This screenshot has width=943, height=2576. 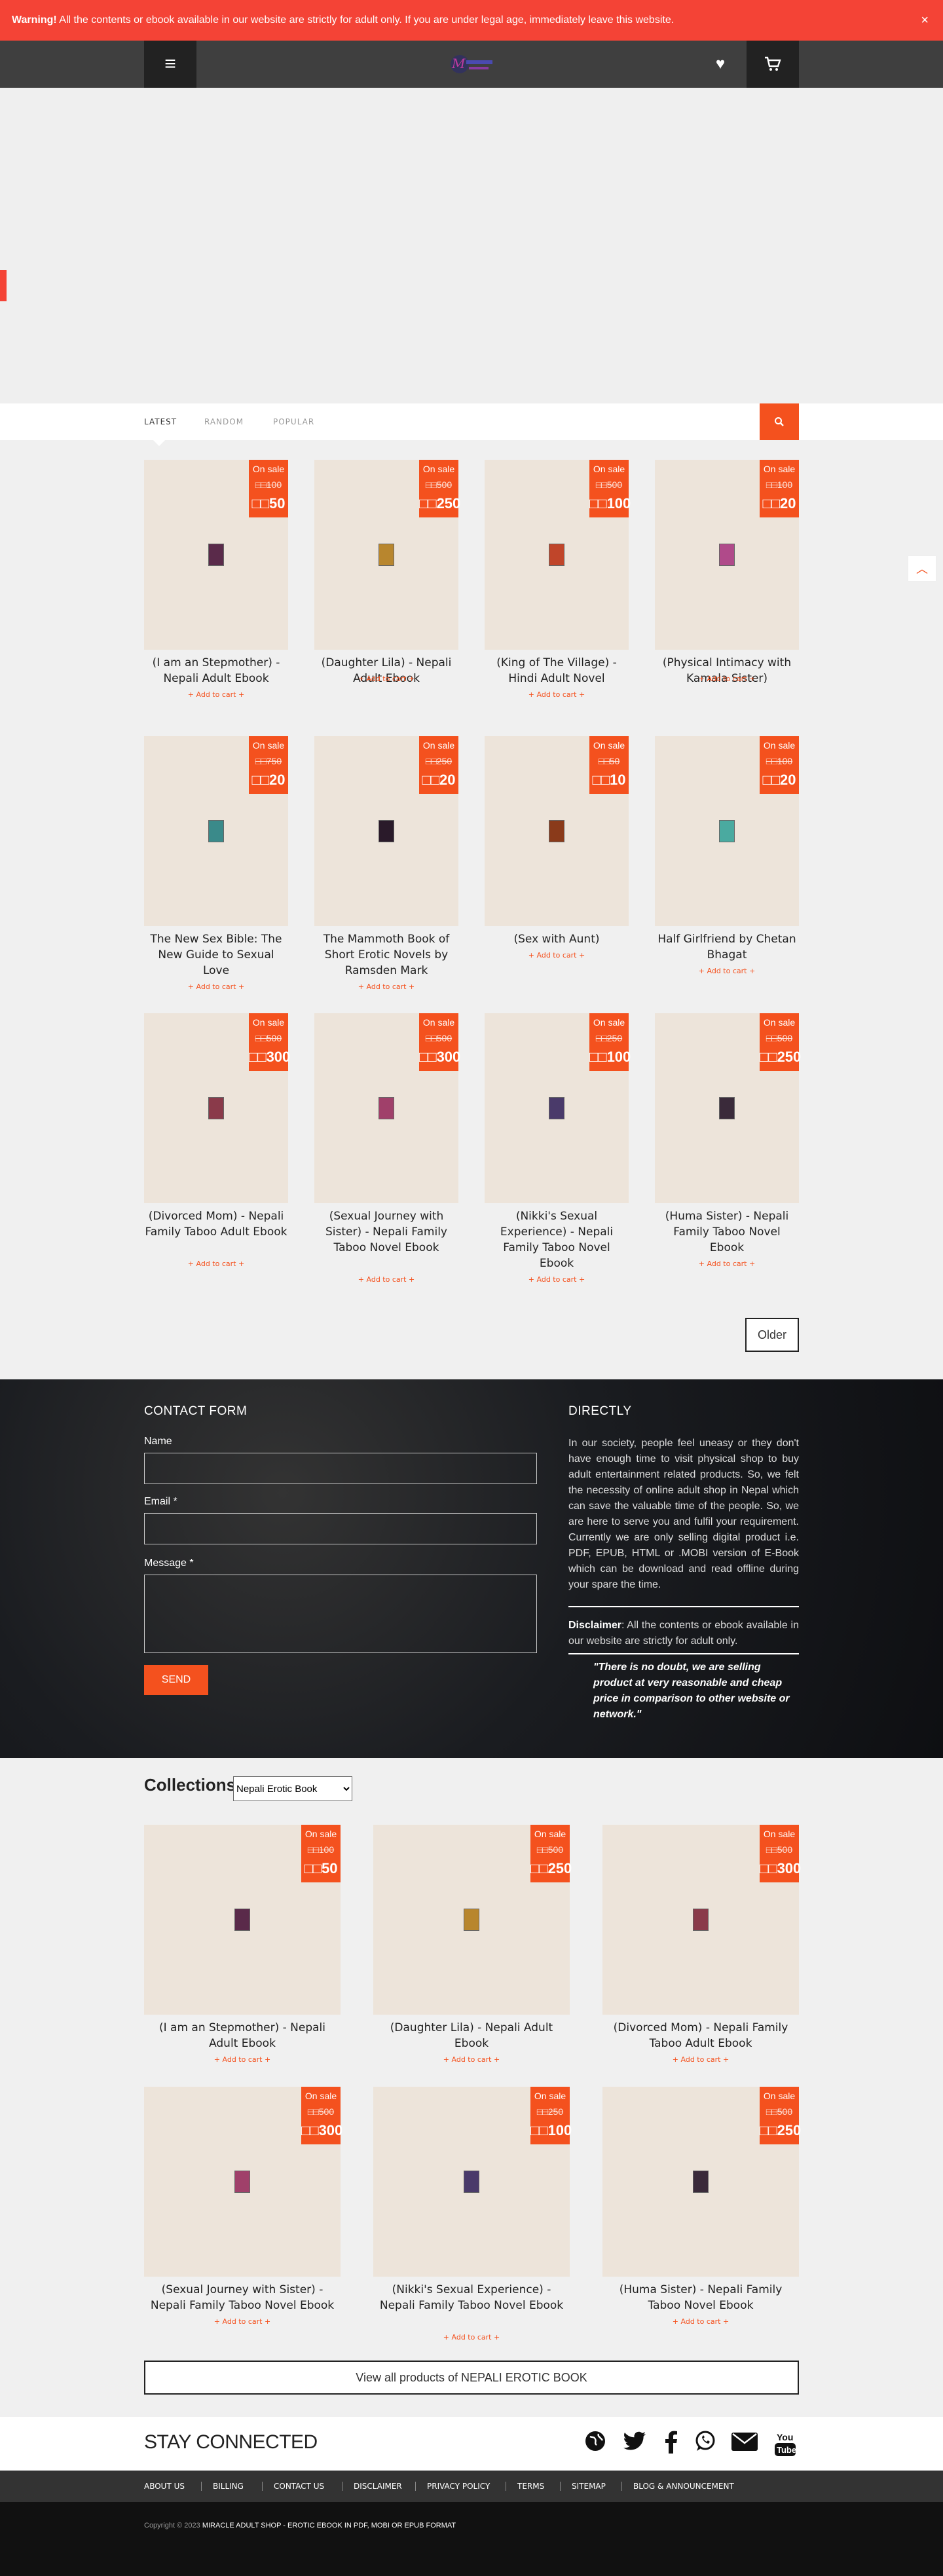 What do you see at coordinates (634, 2443) in the screenshot?
I see `twitter-icon` at bounding box center [634, 2443].